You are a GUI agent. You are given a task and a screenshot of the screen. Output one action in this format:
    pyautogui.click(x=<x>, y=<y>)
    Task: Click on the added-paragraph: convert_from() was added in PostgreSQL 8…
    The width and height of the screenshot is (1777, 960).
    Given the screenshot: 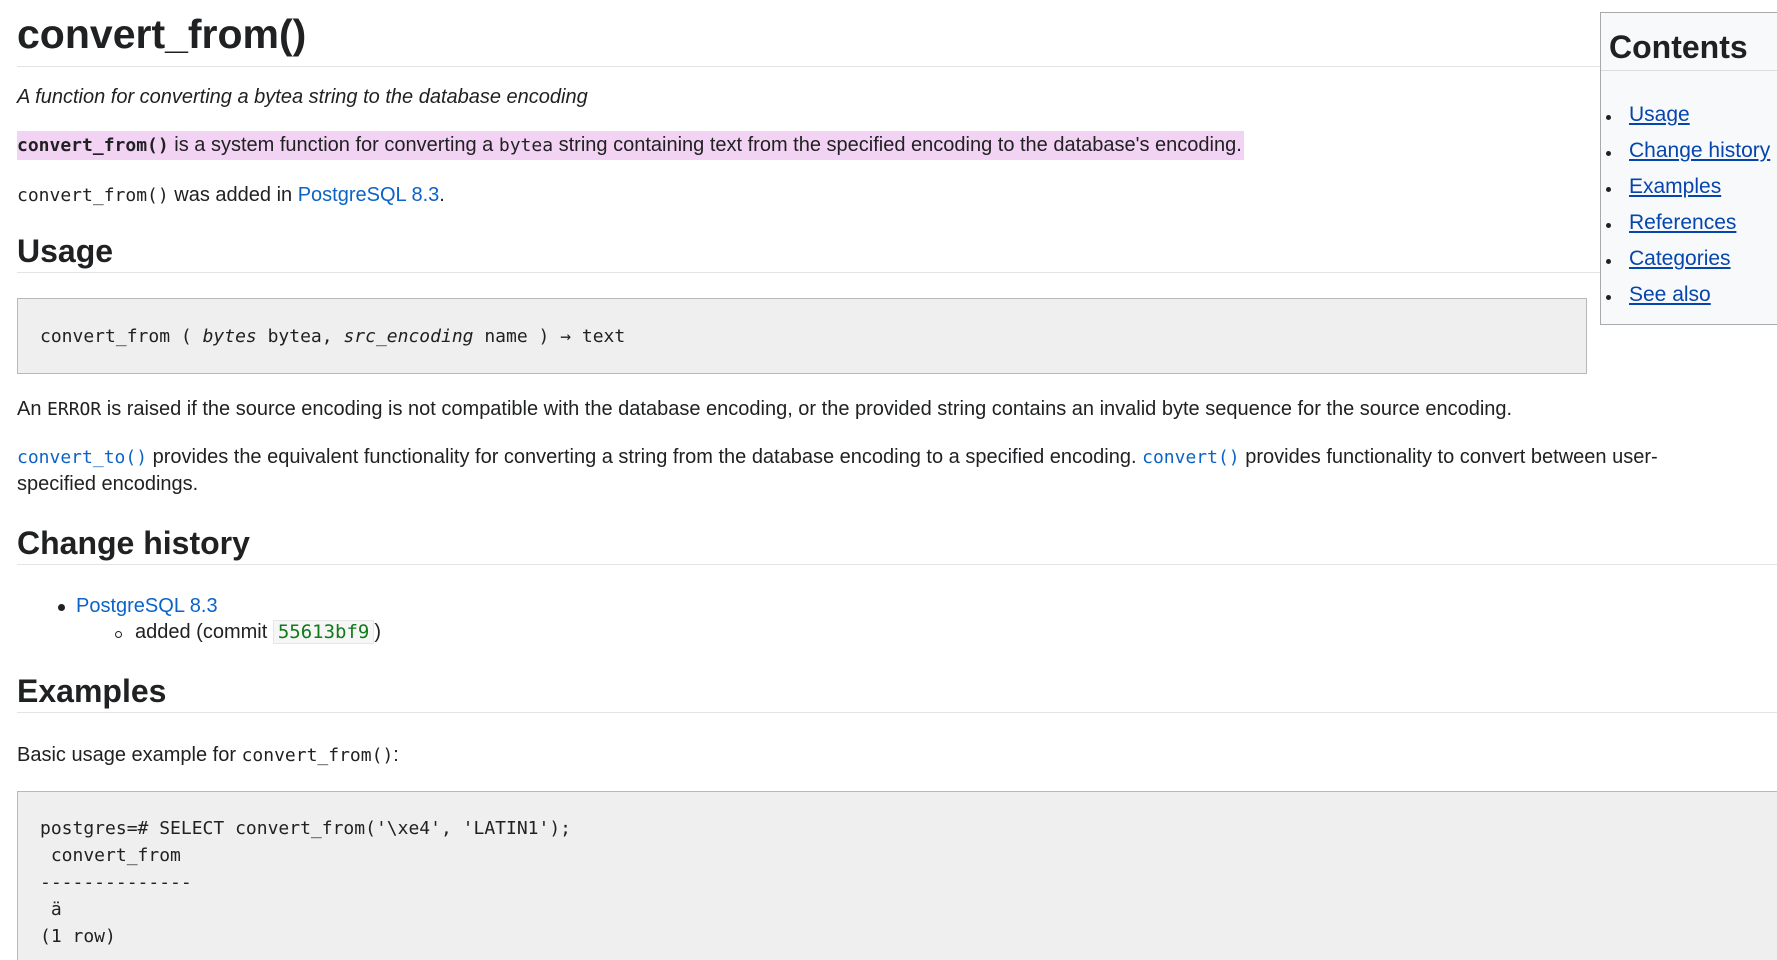 What is the action you would take?
    pyautogui.click(x=231, y=195)
    